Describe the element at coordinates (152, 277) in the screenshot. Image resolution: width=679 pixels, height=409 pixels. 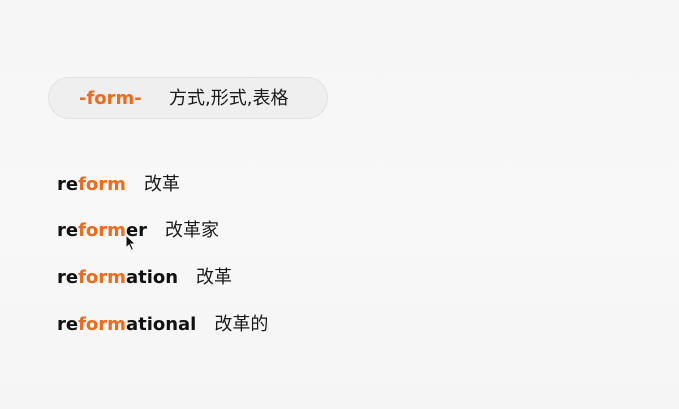
I see `word-suffix: ation` at that location.